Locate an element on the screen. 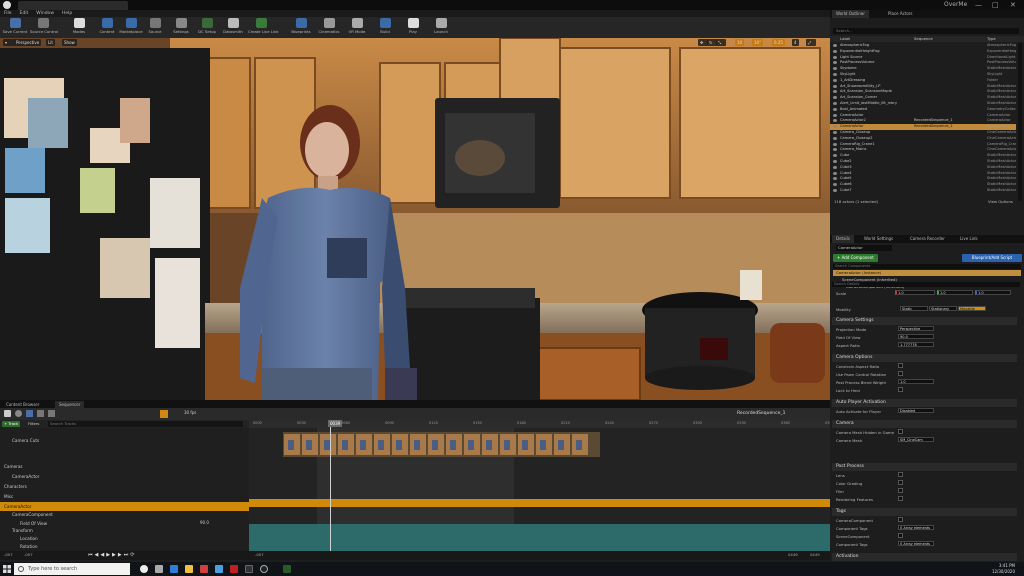 This screenshot has height=576, width=1024. add-component-button: + Add Component is located at coordinates (855, 258).